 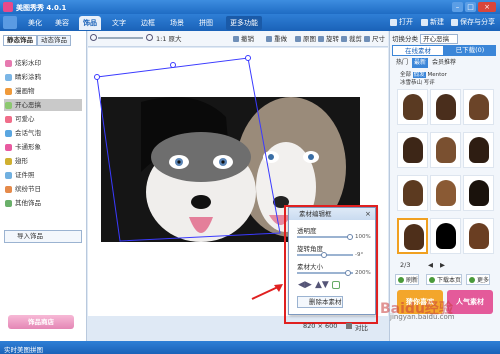 What do you see at coordinates (119, 23) in the screenshot?
I see `tab-text: 文字` at bounding box center [119, 23].